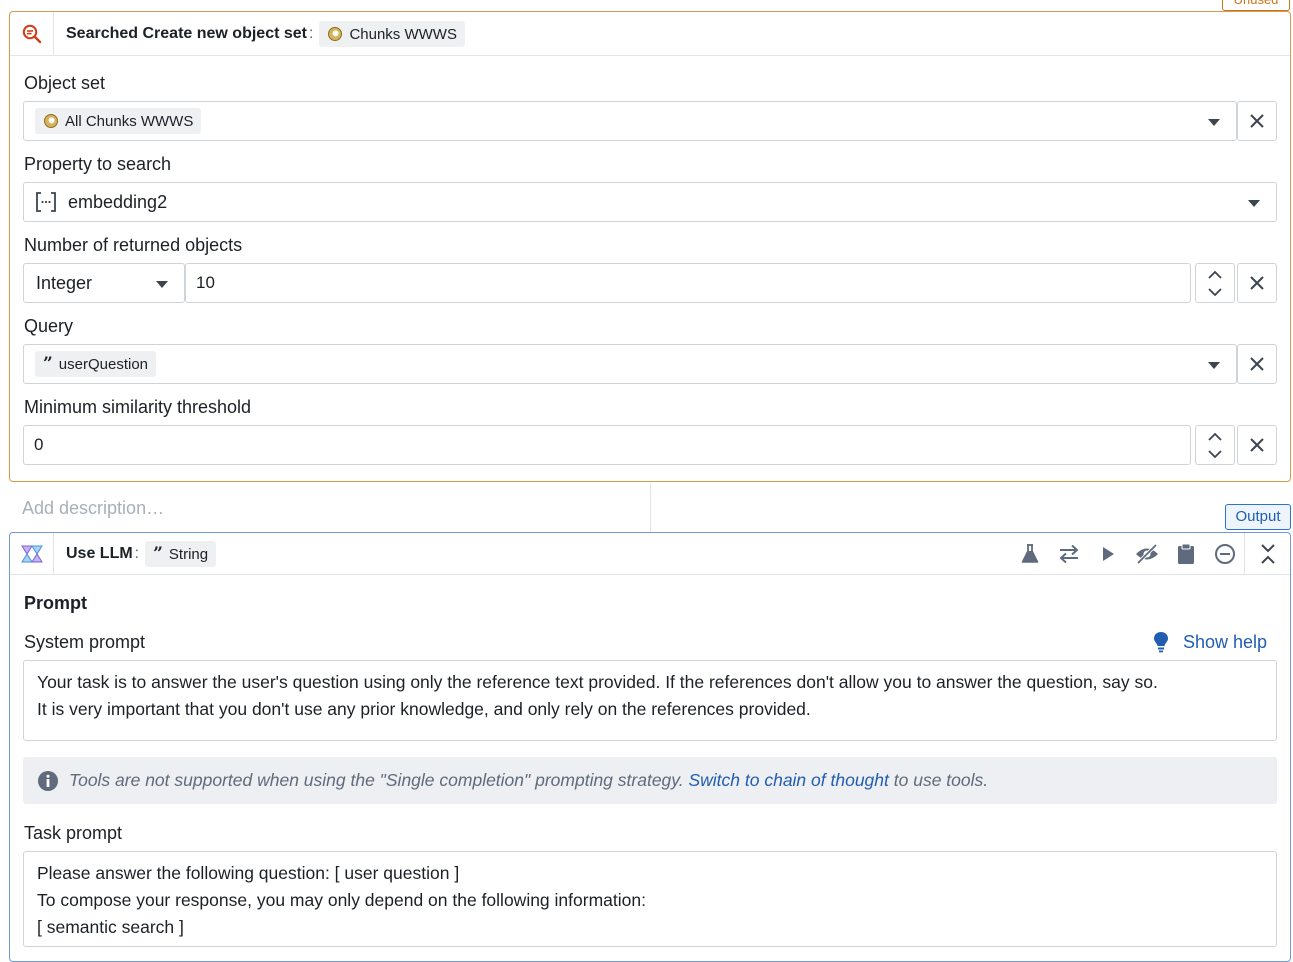  I want to click on object-type-chip: Chunks WWWS, so click(392, 34).